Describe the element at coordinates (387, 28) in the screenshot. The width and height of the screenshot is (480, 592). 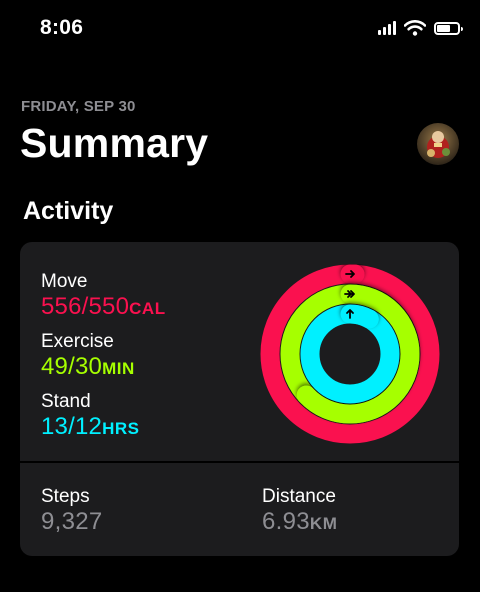
I see `cellular-signal-icon` at that location.